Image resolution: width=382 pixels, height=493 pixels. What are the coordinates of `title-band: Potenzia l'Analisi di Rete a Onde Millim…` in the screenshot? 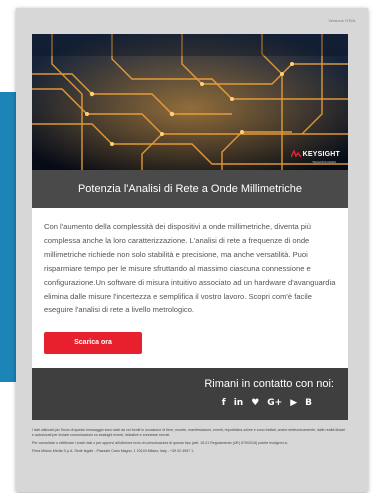 It's located at (190, 189).